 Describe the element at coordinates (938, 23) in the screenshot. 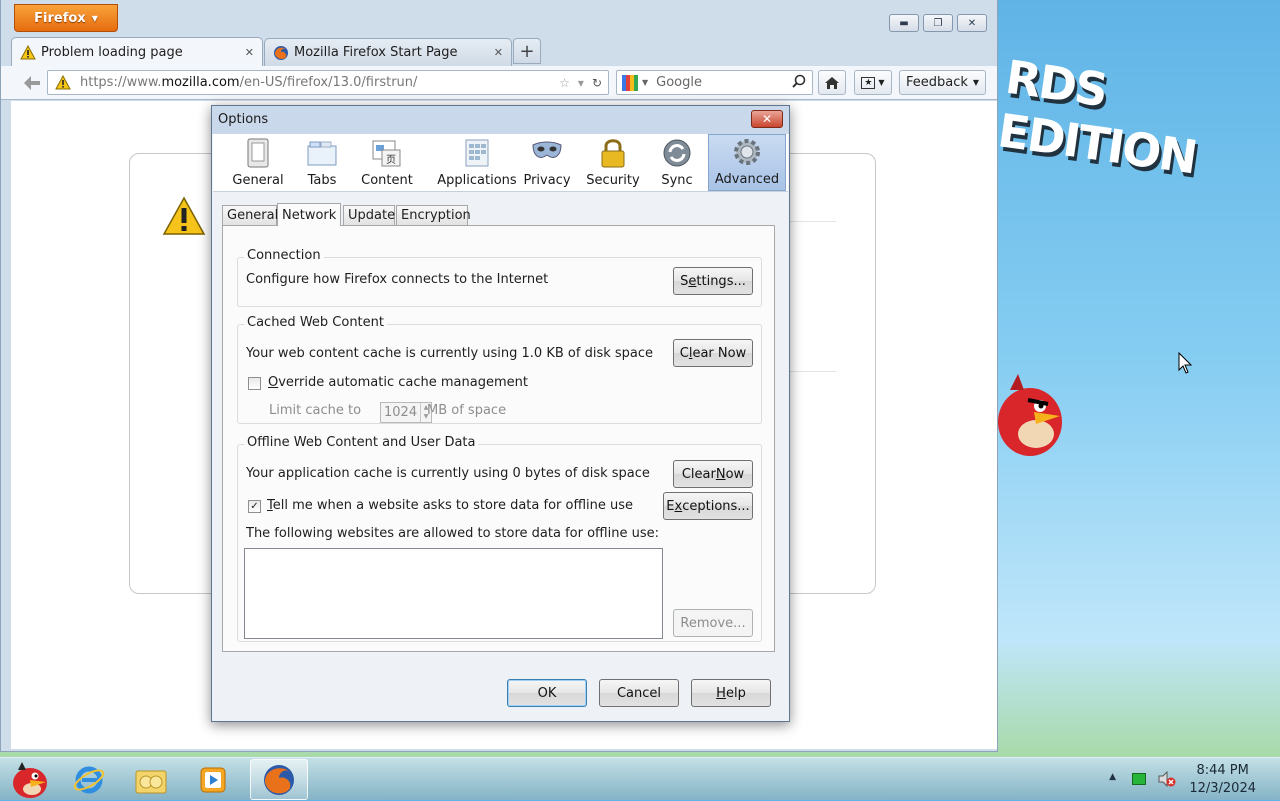

I see `maximize-button: ❐` at that location.